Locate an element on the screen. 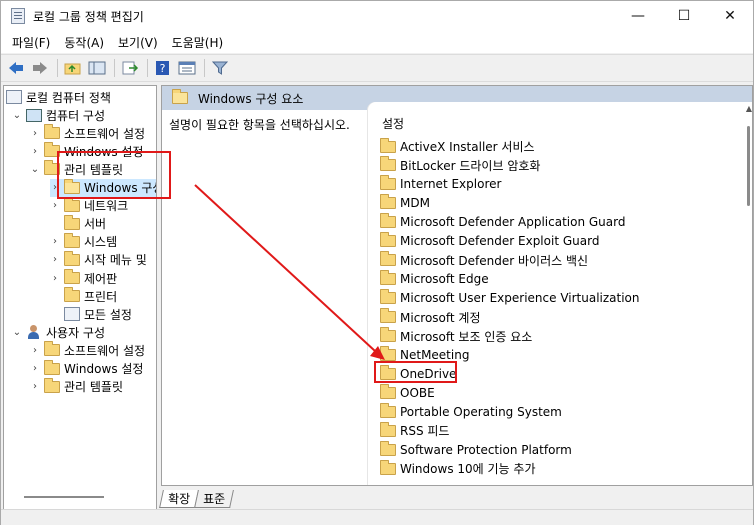 This screenshot has height=526, width=754. tab-standard-label: 표준 is located at coordinates (214, 499).